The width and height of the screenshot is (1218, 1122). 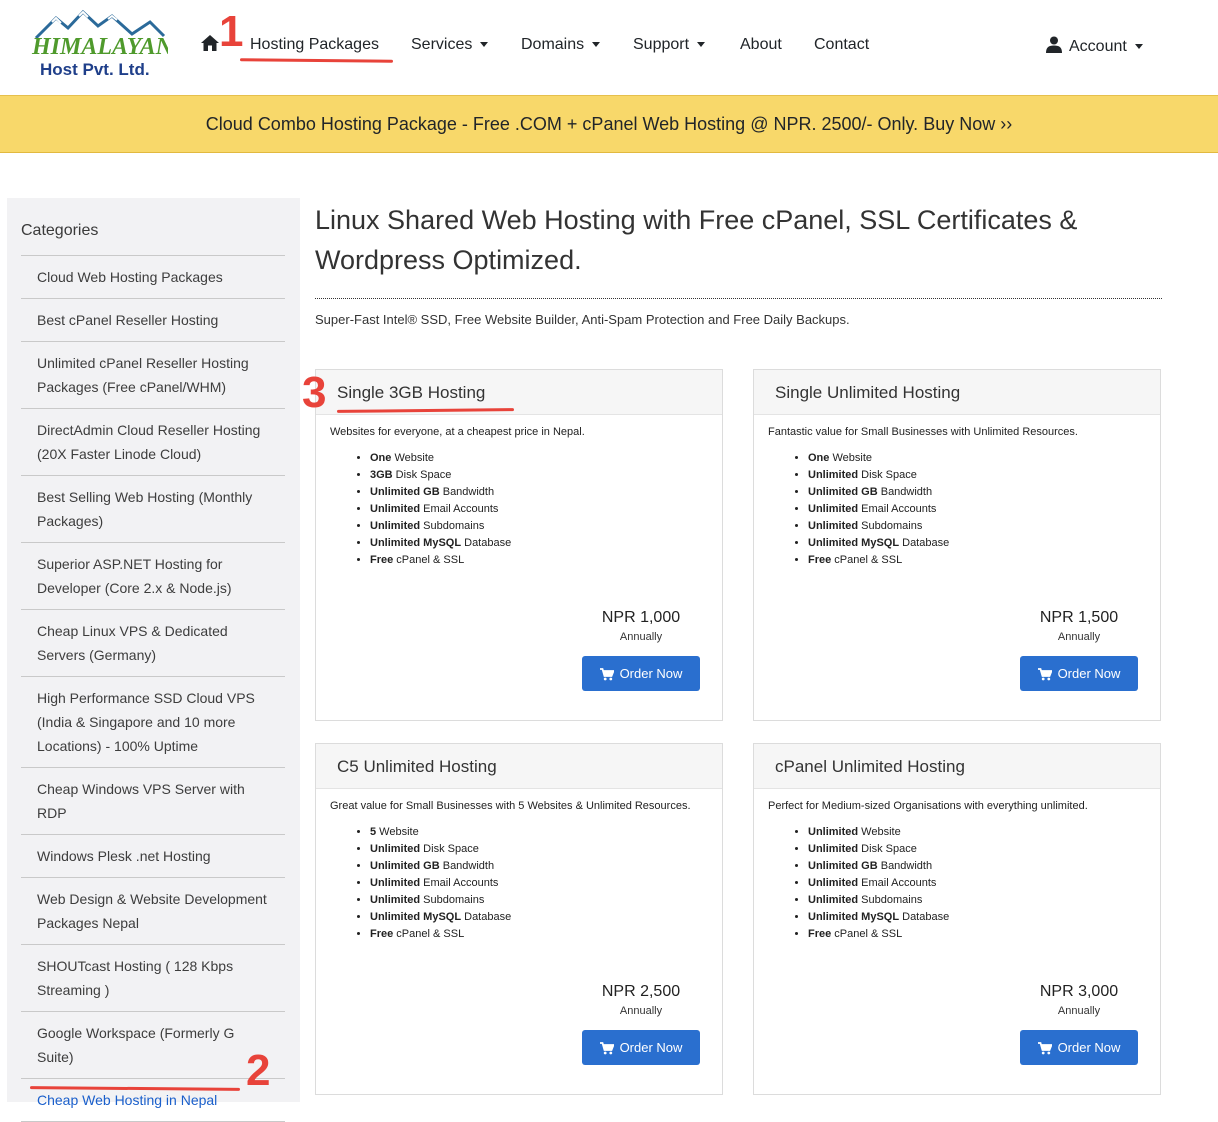 I want to click on feature-item: 3GB Disk Space, so click(x=440, y=475).